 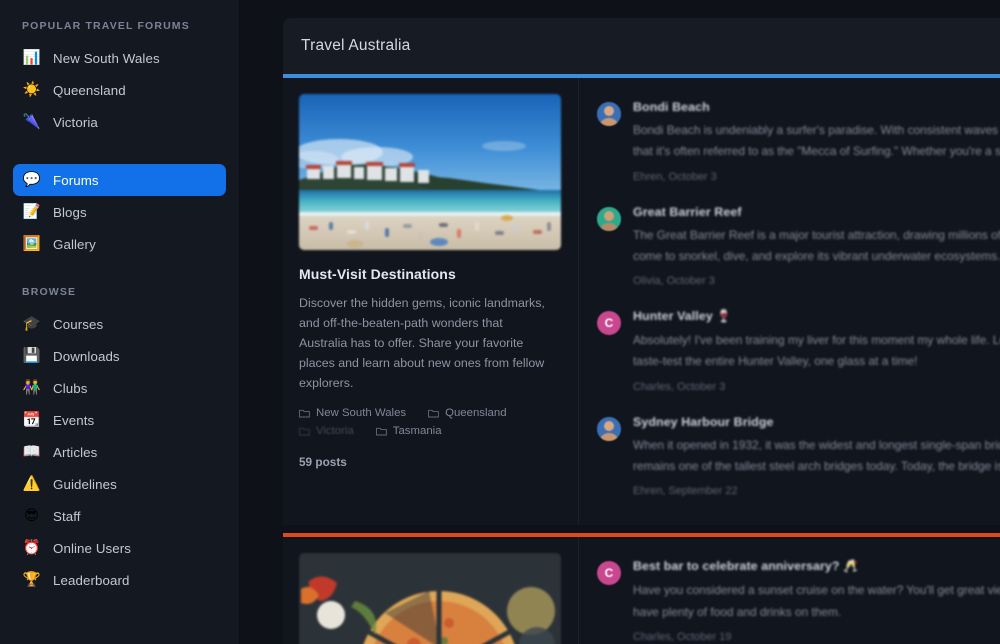 What do you see at coordinates (323, 462) in the screenshot?
I see `post-count: 59 posts` at bounding box center [323, 462].